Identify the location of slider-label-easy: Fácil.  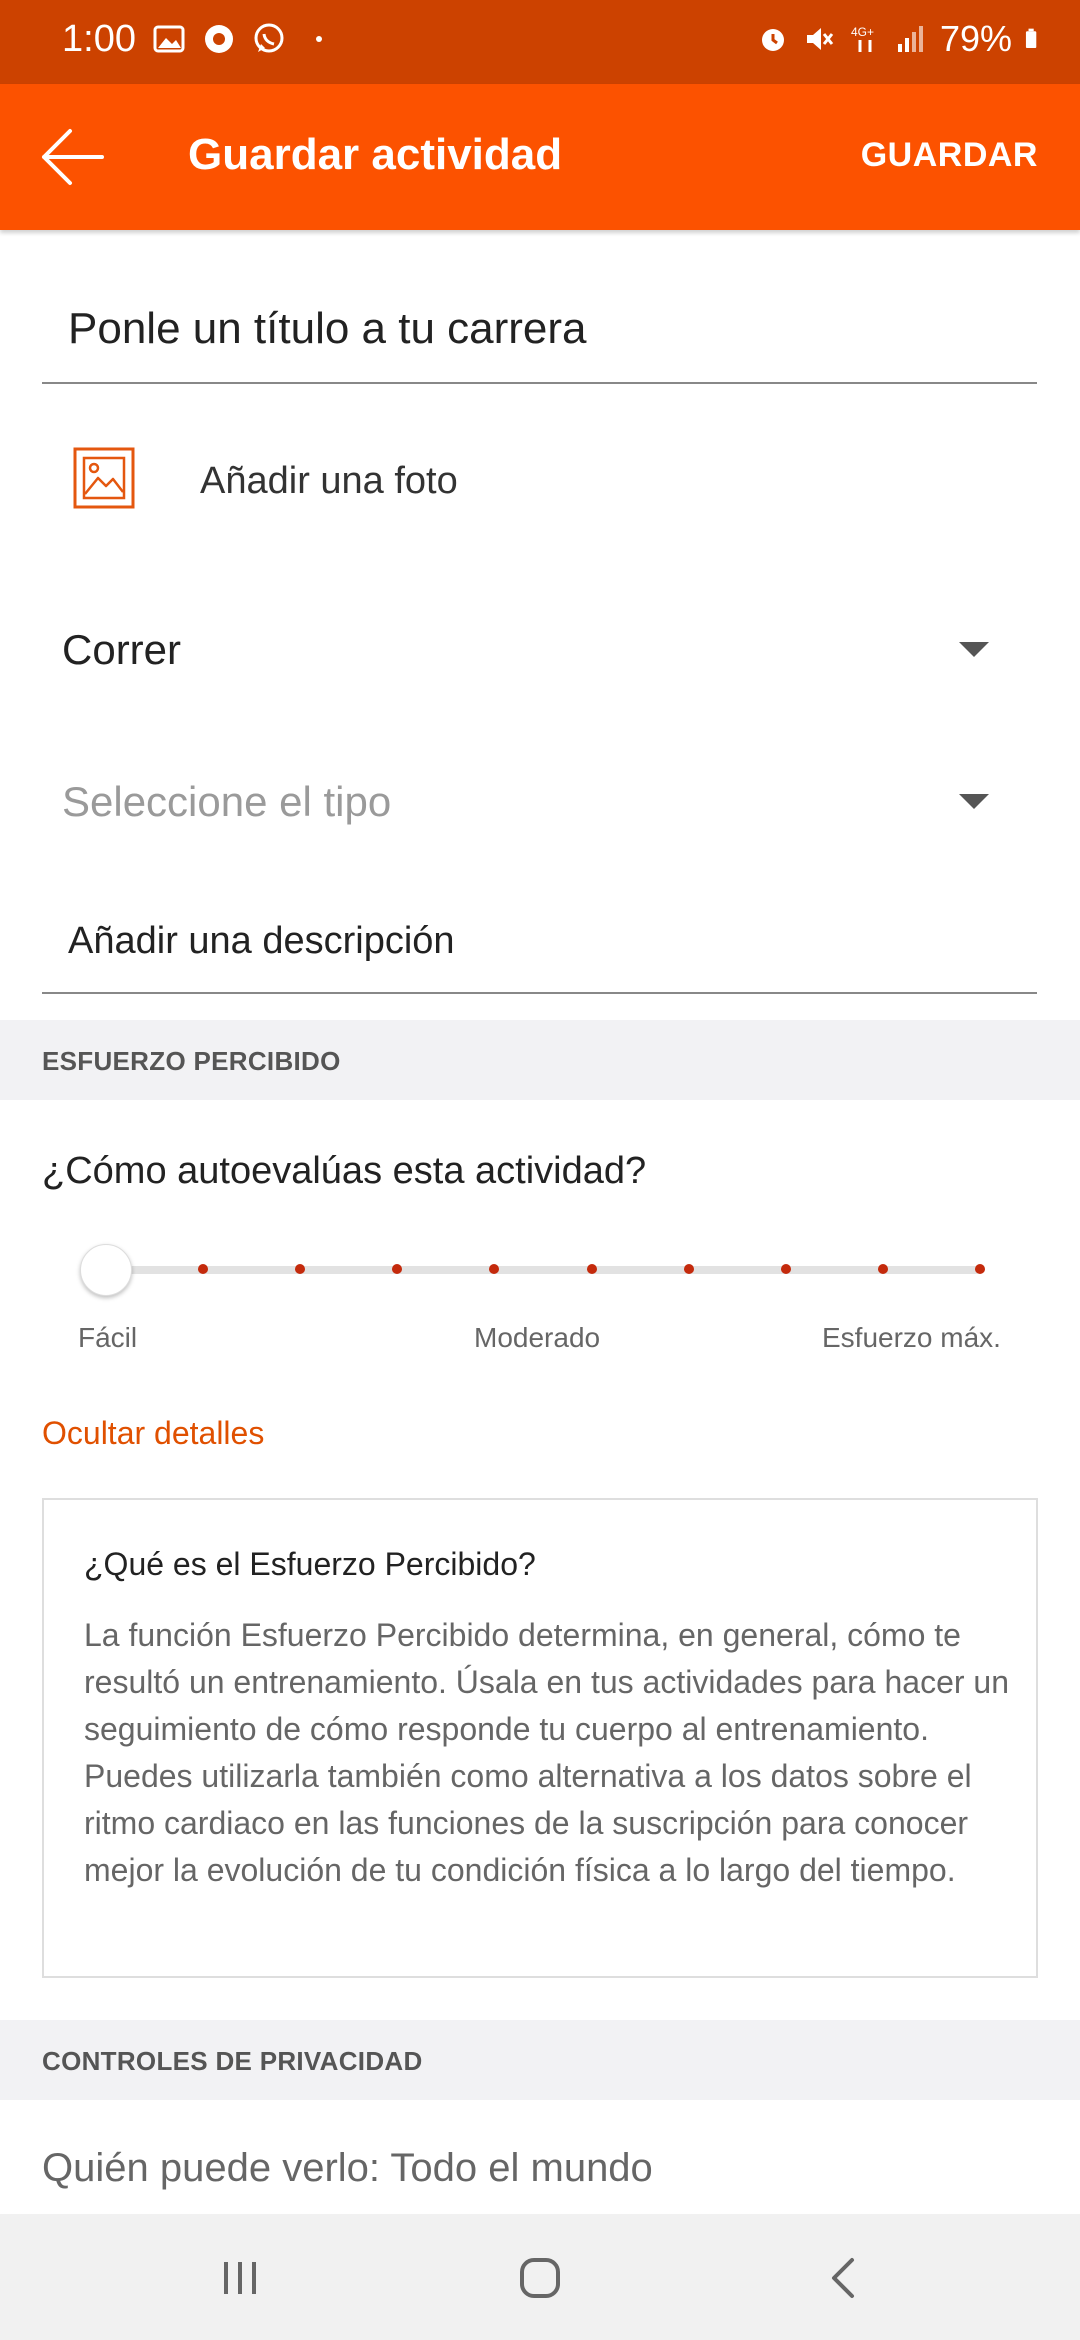
(108, 1337).